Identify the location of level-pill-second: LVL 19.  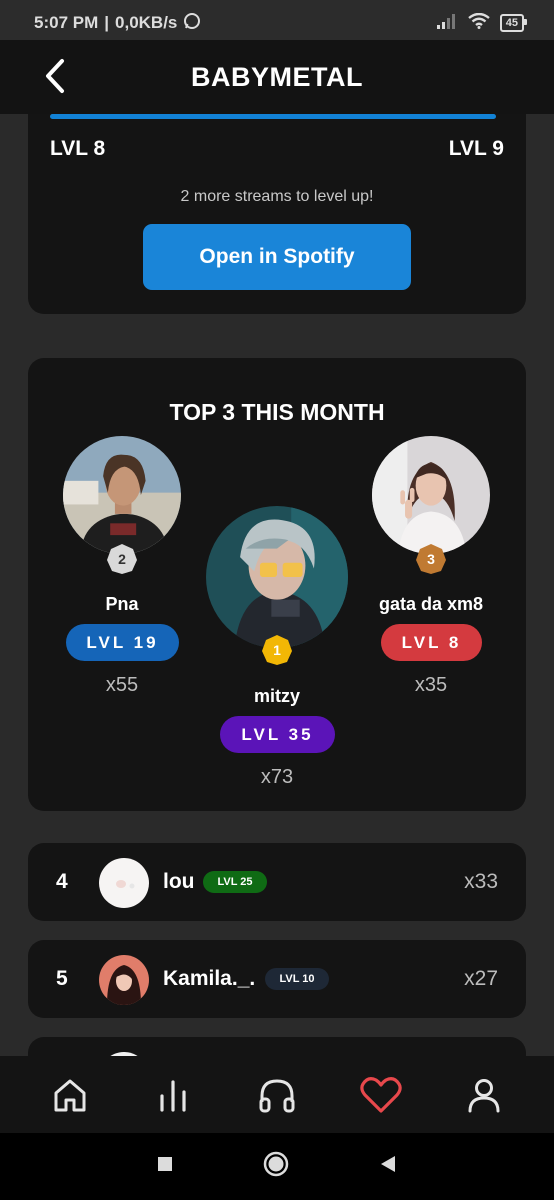
(122, 642).